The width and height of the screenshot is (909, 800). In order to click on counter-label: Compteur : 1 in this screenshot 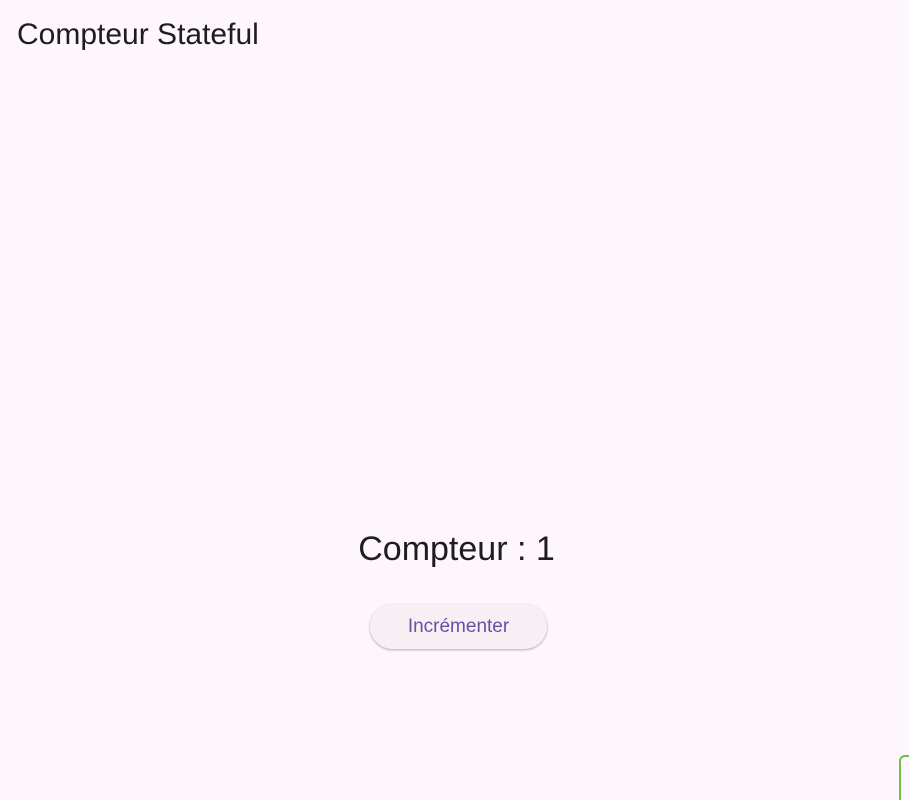, I will do `click(456, 549)`.